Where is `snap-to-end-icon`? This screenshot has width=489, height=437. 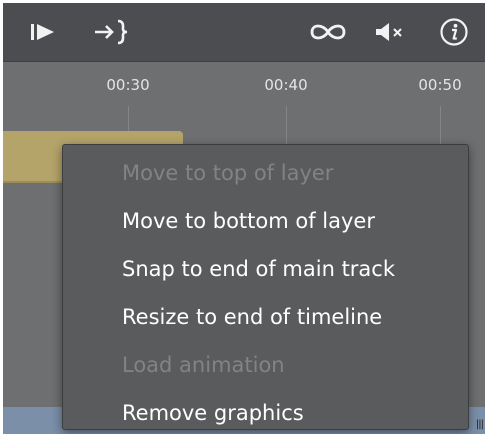
snap-to-end-icon is located at coordinates (111, 32).